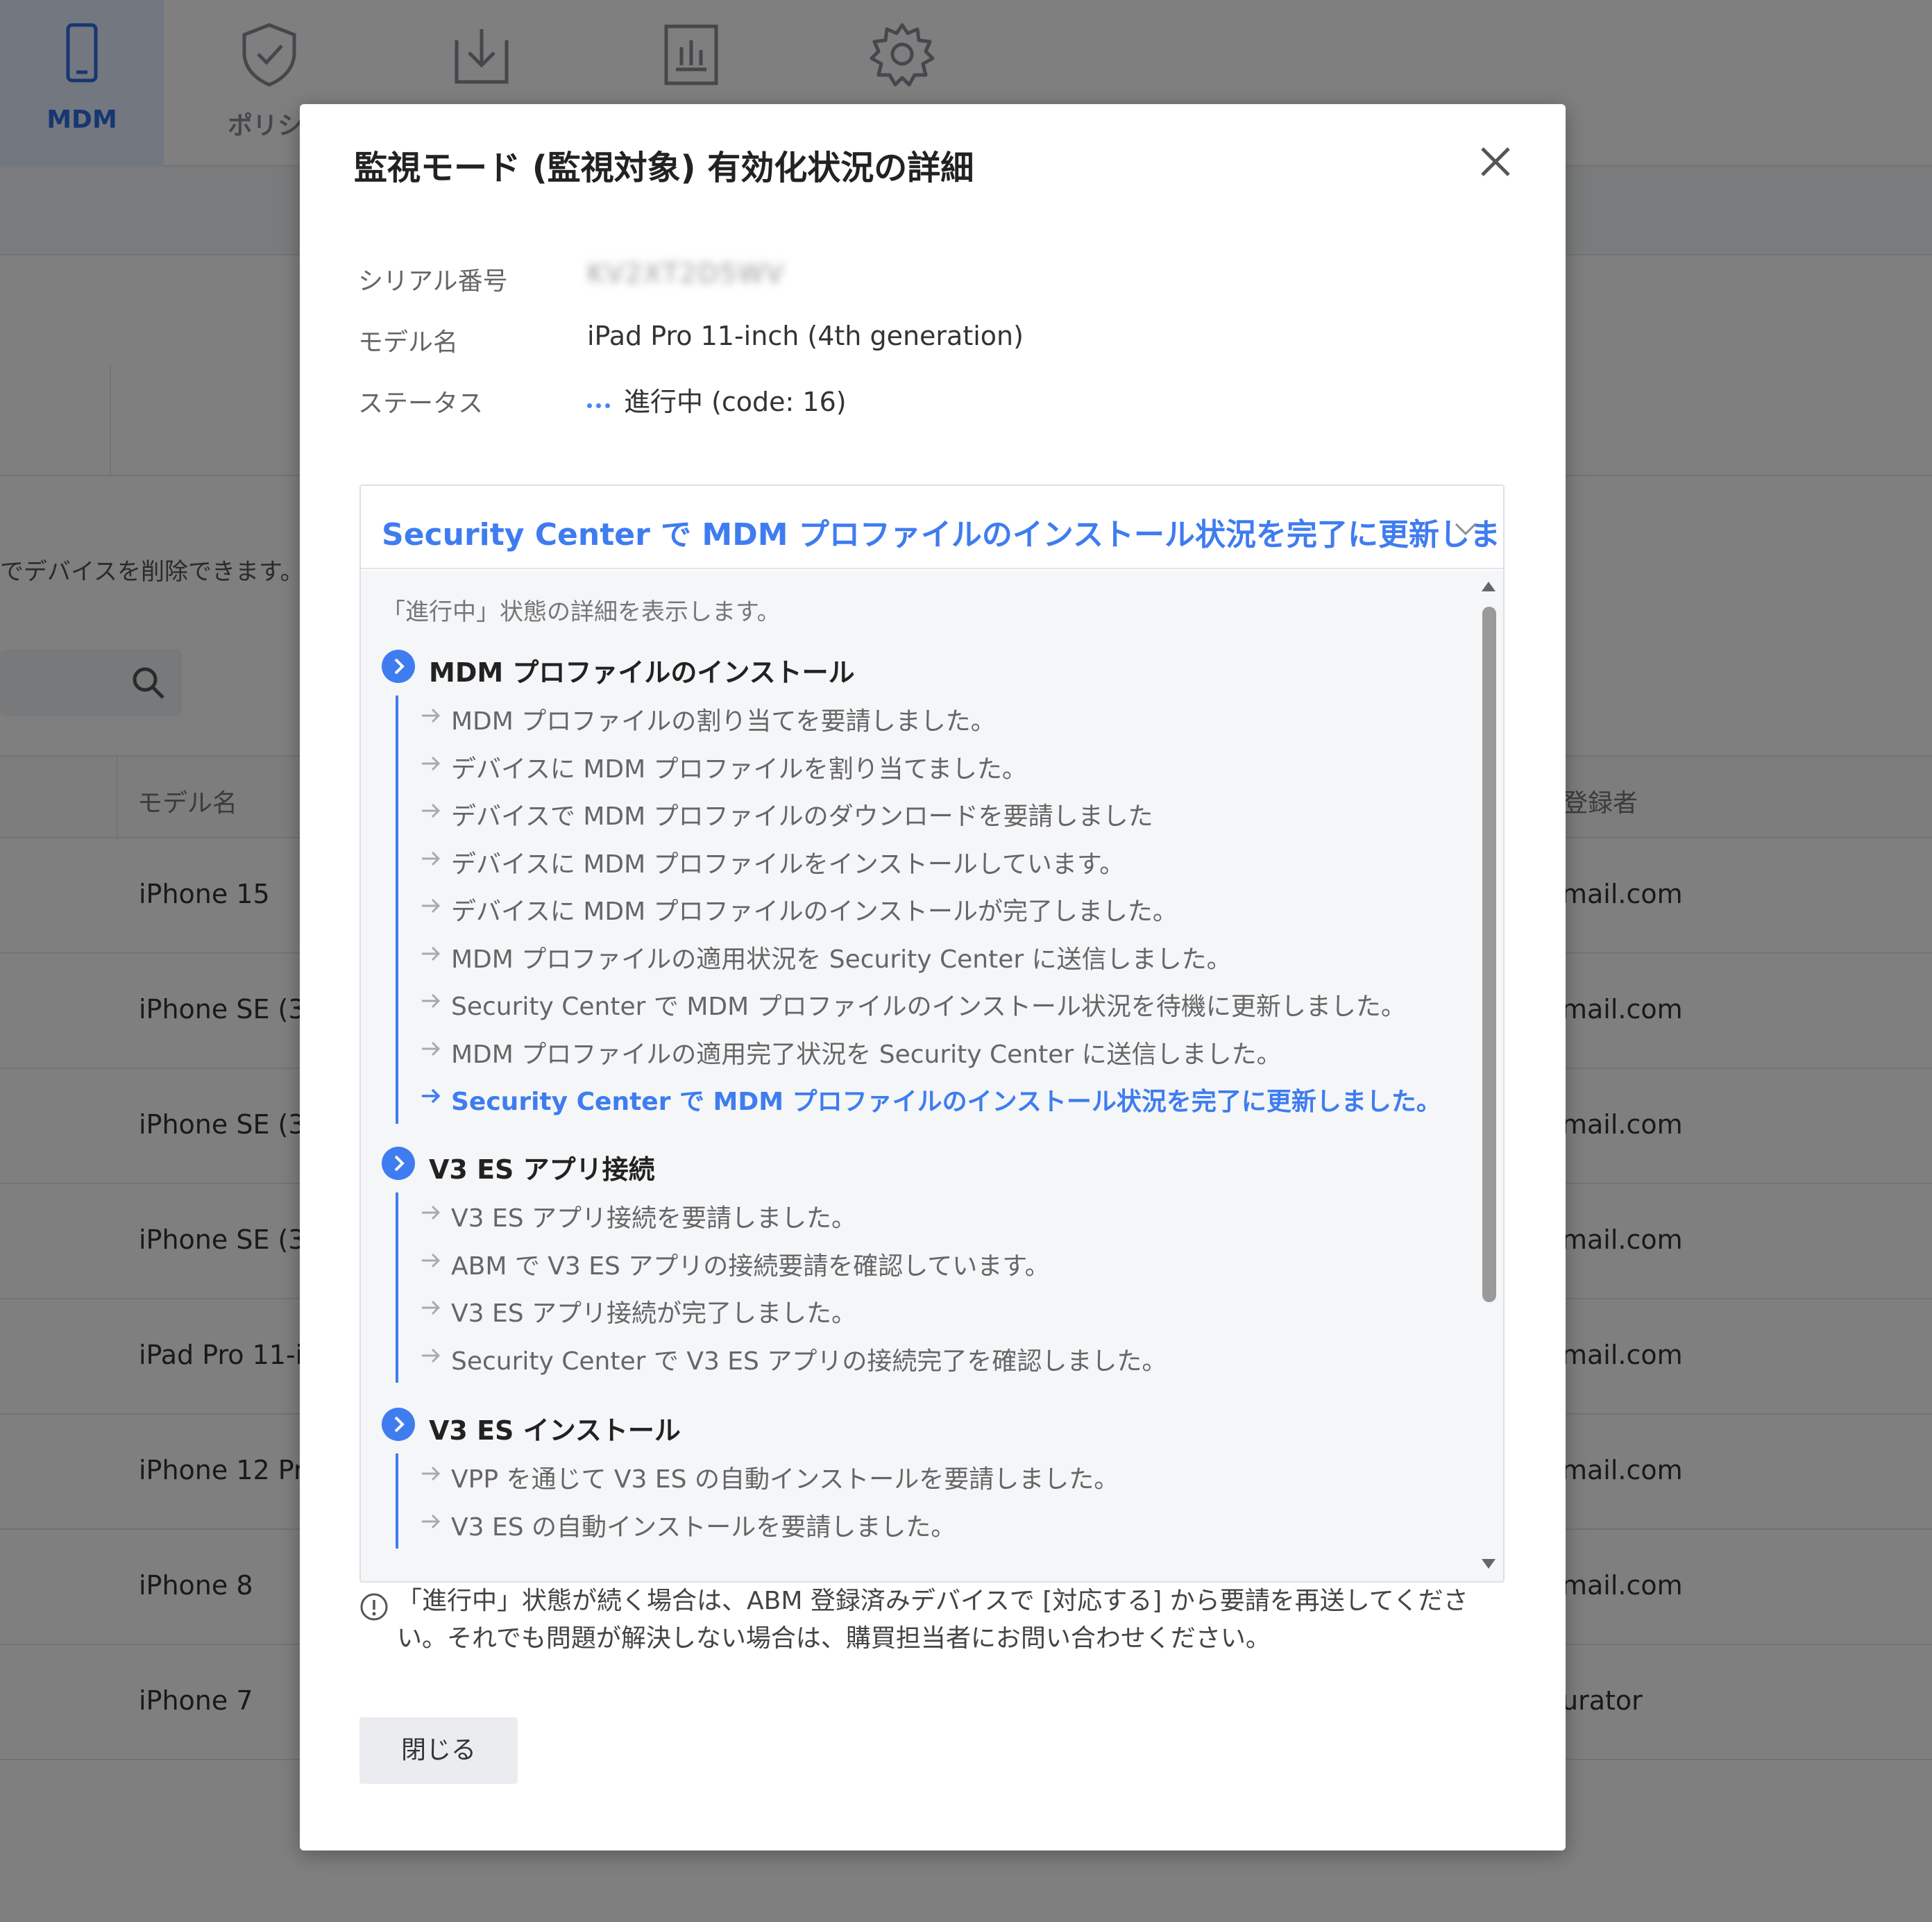 The image size is (1932, 1922). What do you see at coordinates (439, 1750) in the screenshot?
I see `close-button: 閉じる` at bounding box center [439, 1750].